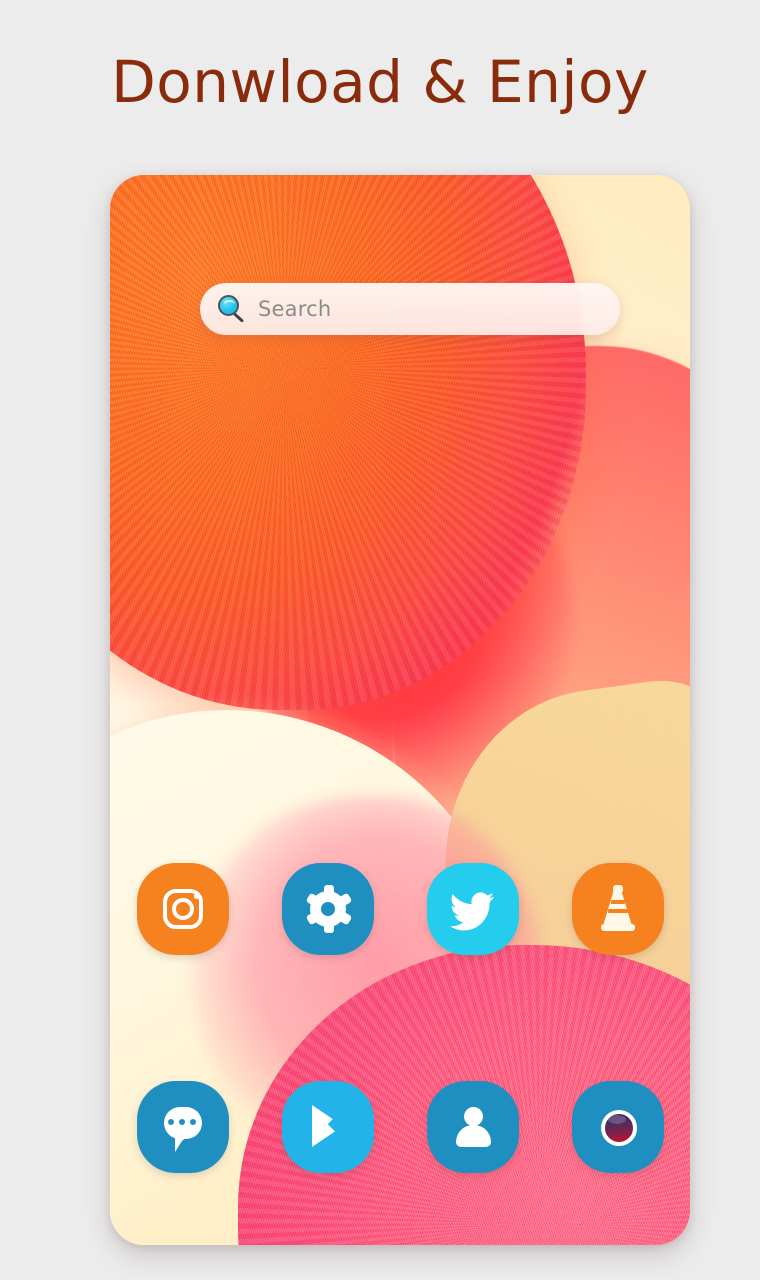 The height and width of the screenshot is (1280, 760). I want to click on search-input: Search, so click(294, 309).